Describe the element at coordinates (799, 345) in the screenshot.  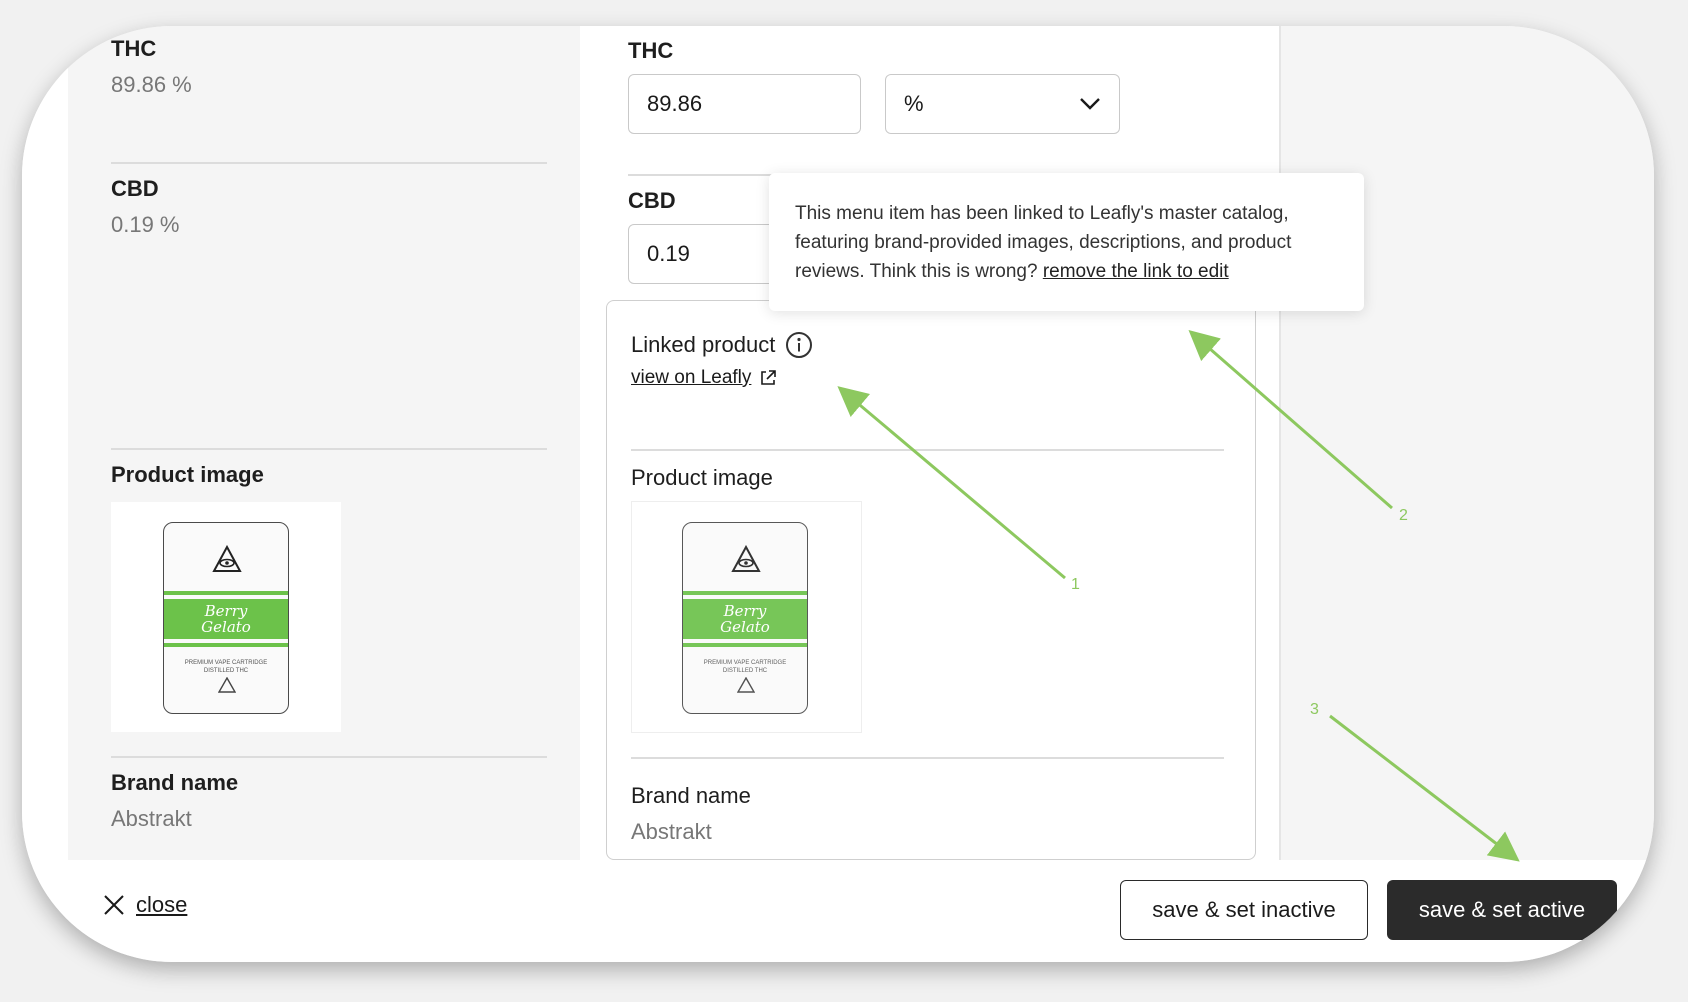
I see `info-icon` at that location.